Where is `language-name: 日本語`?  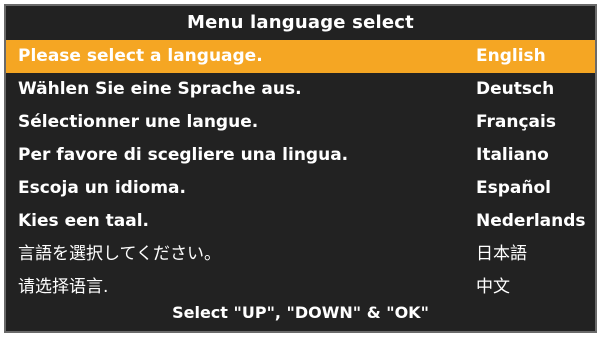 language-name: 日本語 is located at coordinates (501, 254).